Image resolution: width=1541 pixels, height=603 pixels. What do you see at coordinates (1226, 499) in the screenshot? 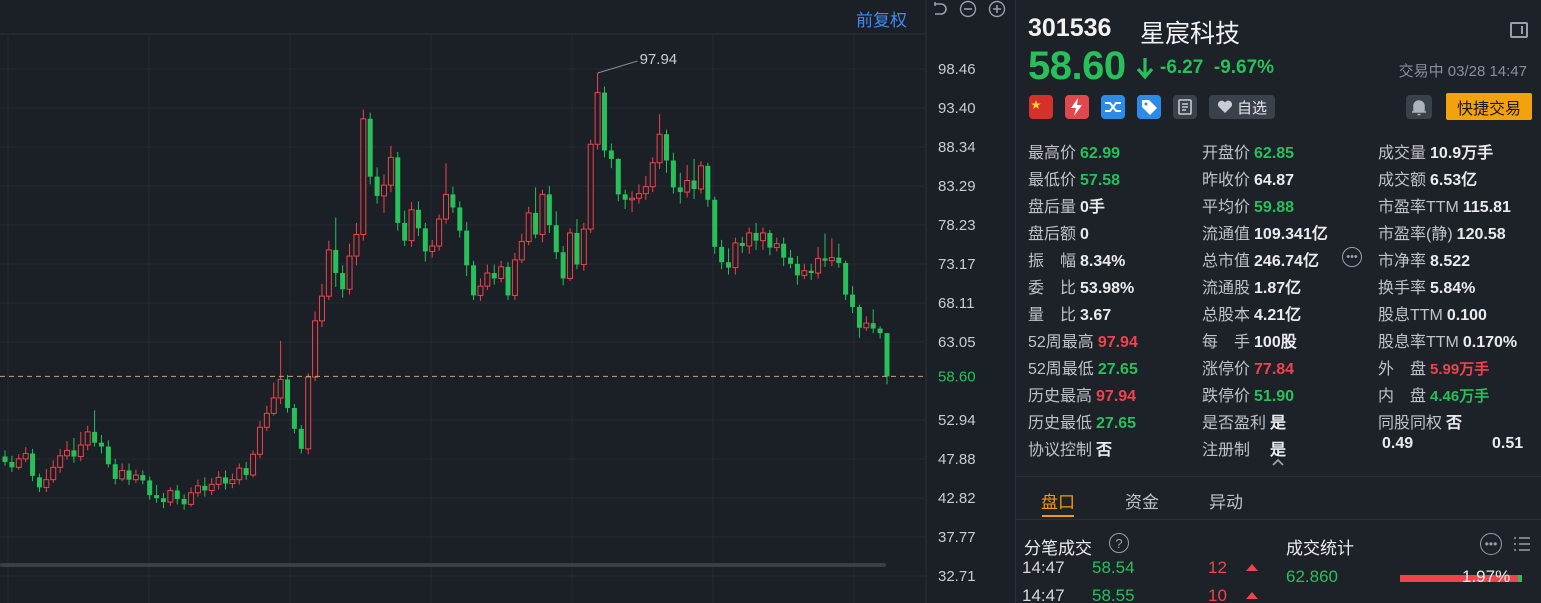
I see `tab-anomaly: 异动` at bounding box center [1226, 499].